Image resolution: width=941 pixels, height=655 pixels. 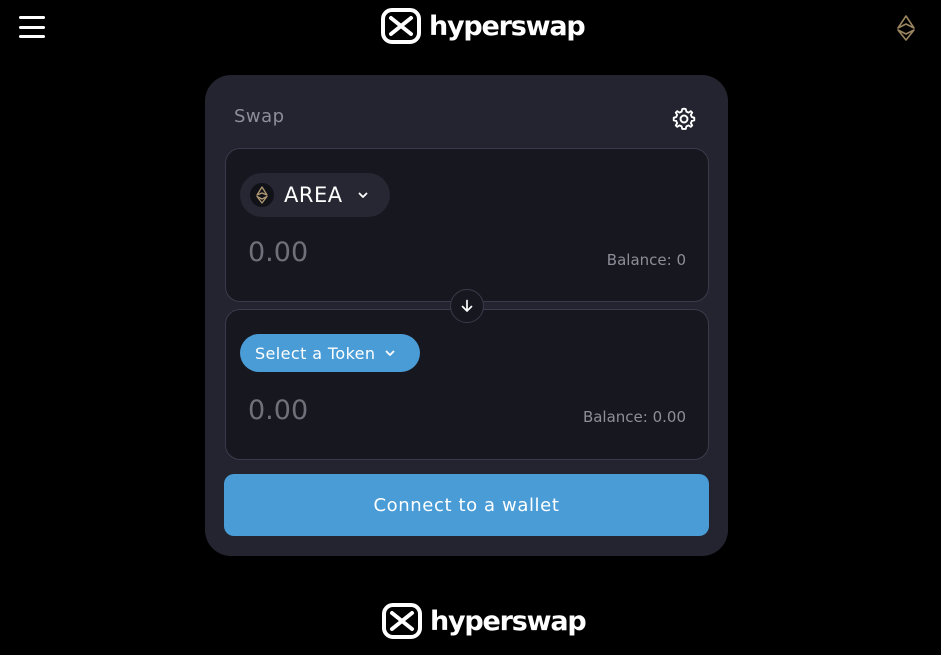 I want to click on from-token-panel: AREA Balance: 0, so click(x=467, y=225).